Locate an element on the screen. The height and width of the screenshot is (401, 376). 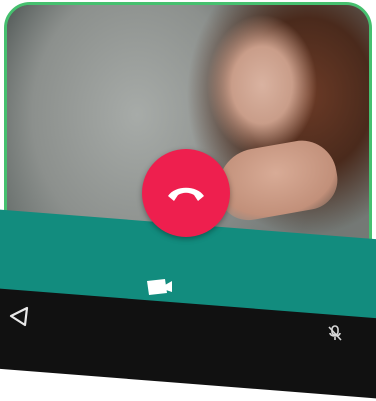
video-camera-icon is located at coordinates (159, 287).